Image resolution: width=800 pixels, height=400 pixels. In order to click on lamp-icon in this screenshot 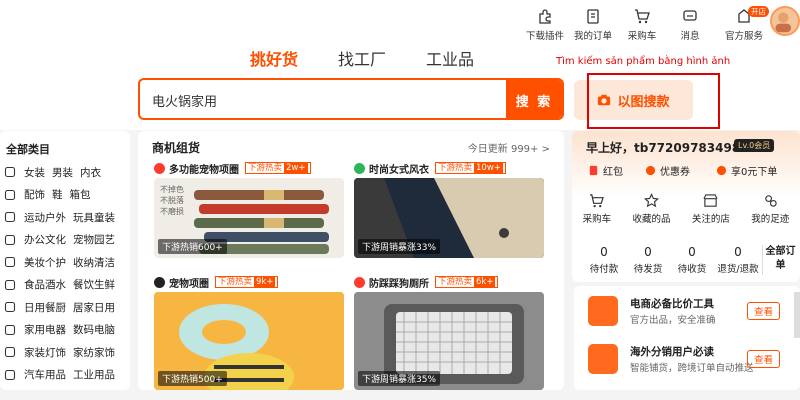, I will do `click(10, 352)`.